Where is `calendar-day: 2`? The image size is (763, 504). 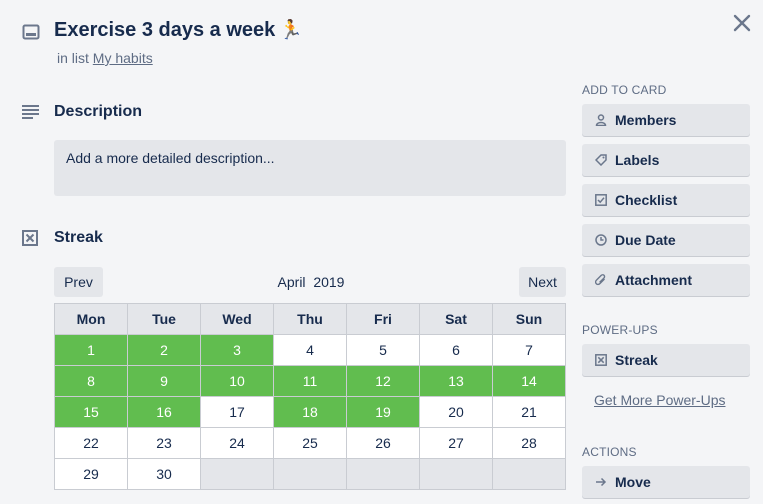
calendar-day: 2 is located at coordinates (164, 350).